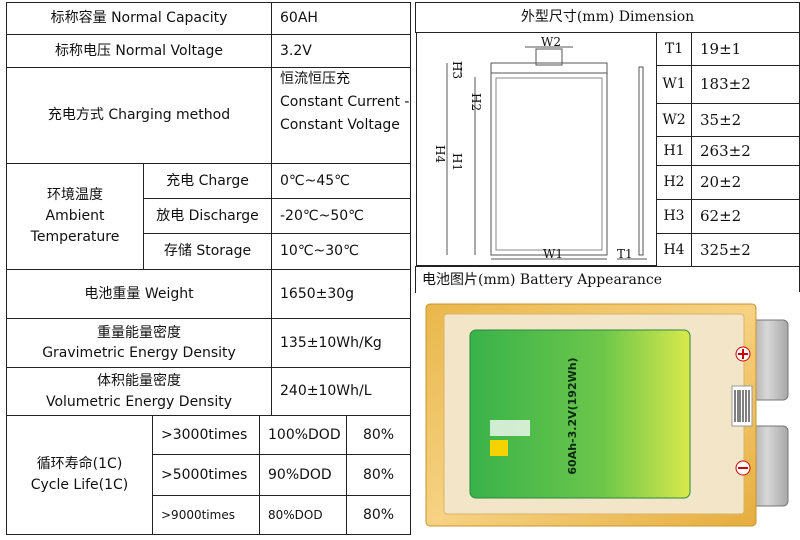 This screenshot has height=540, width=800. Describe the element at coordinates (674, 182) in the screenshot. I see `dim-key: H2` at that location.